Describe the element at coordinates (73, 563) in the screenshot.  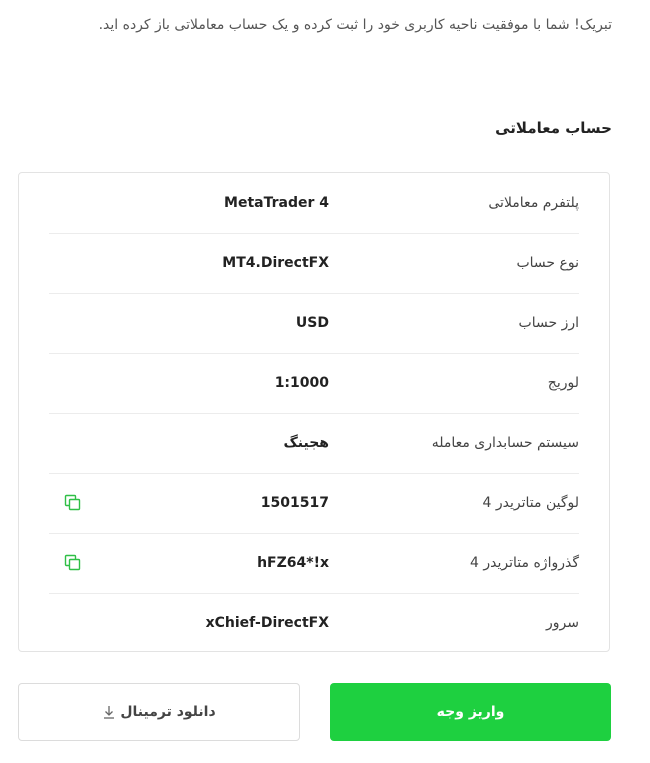
I see `copy-password-icon` at that location.